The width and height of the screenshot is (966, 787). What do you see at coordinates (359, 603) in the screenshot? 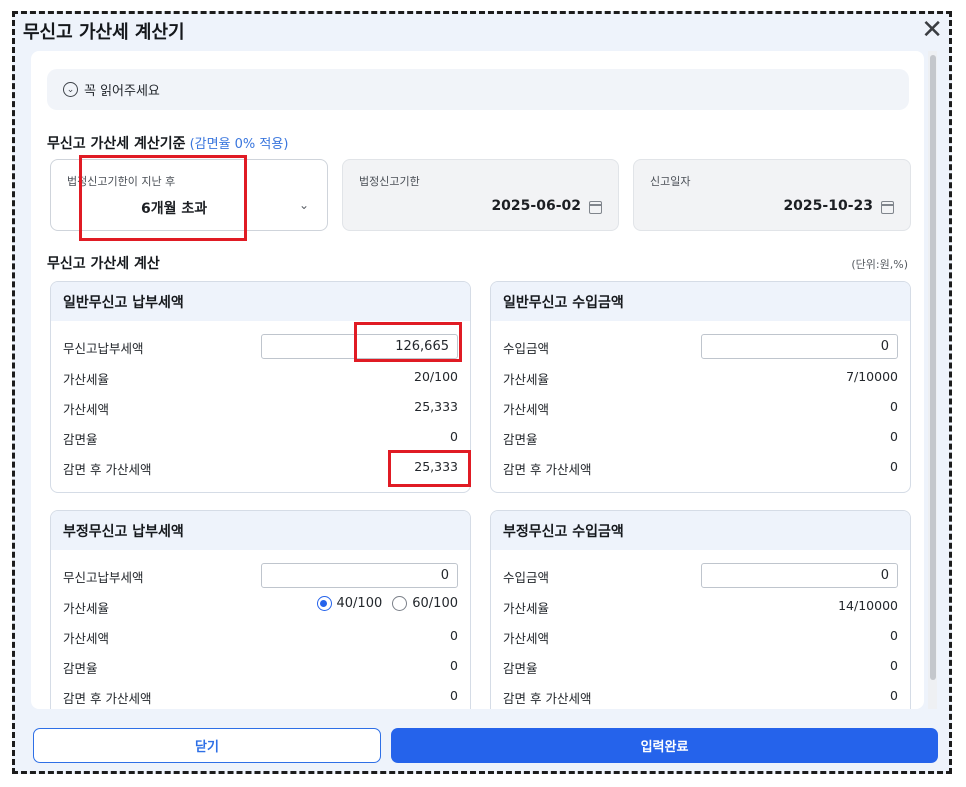
I see `rate-option-40-label: 40/100` at bounding box center [359, 603].